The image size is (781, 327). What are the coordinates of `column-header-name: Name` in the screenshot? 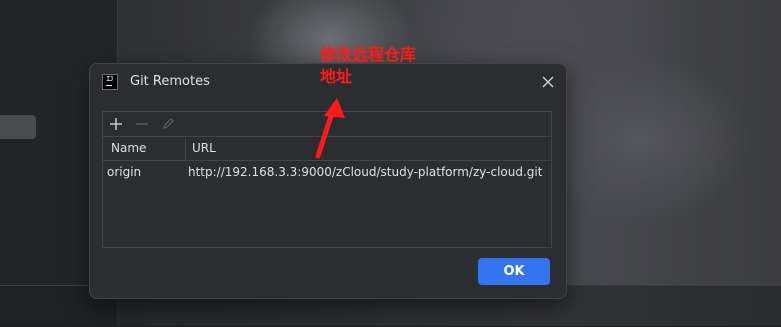 It's located at (128, 148).